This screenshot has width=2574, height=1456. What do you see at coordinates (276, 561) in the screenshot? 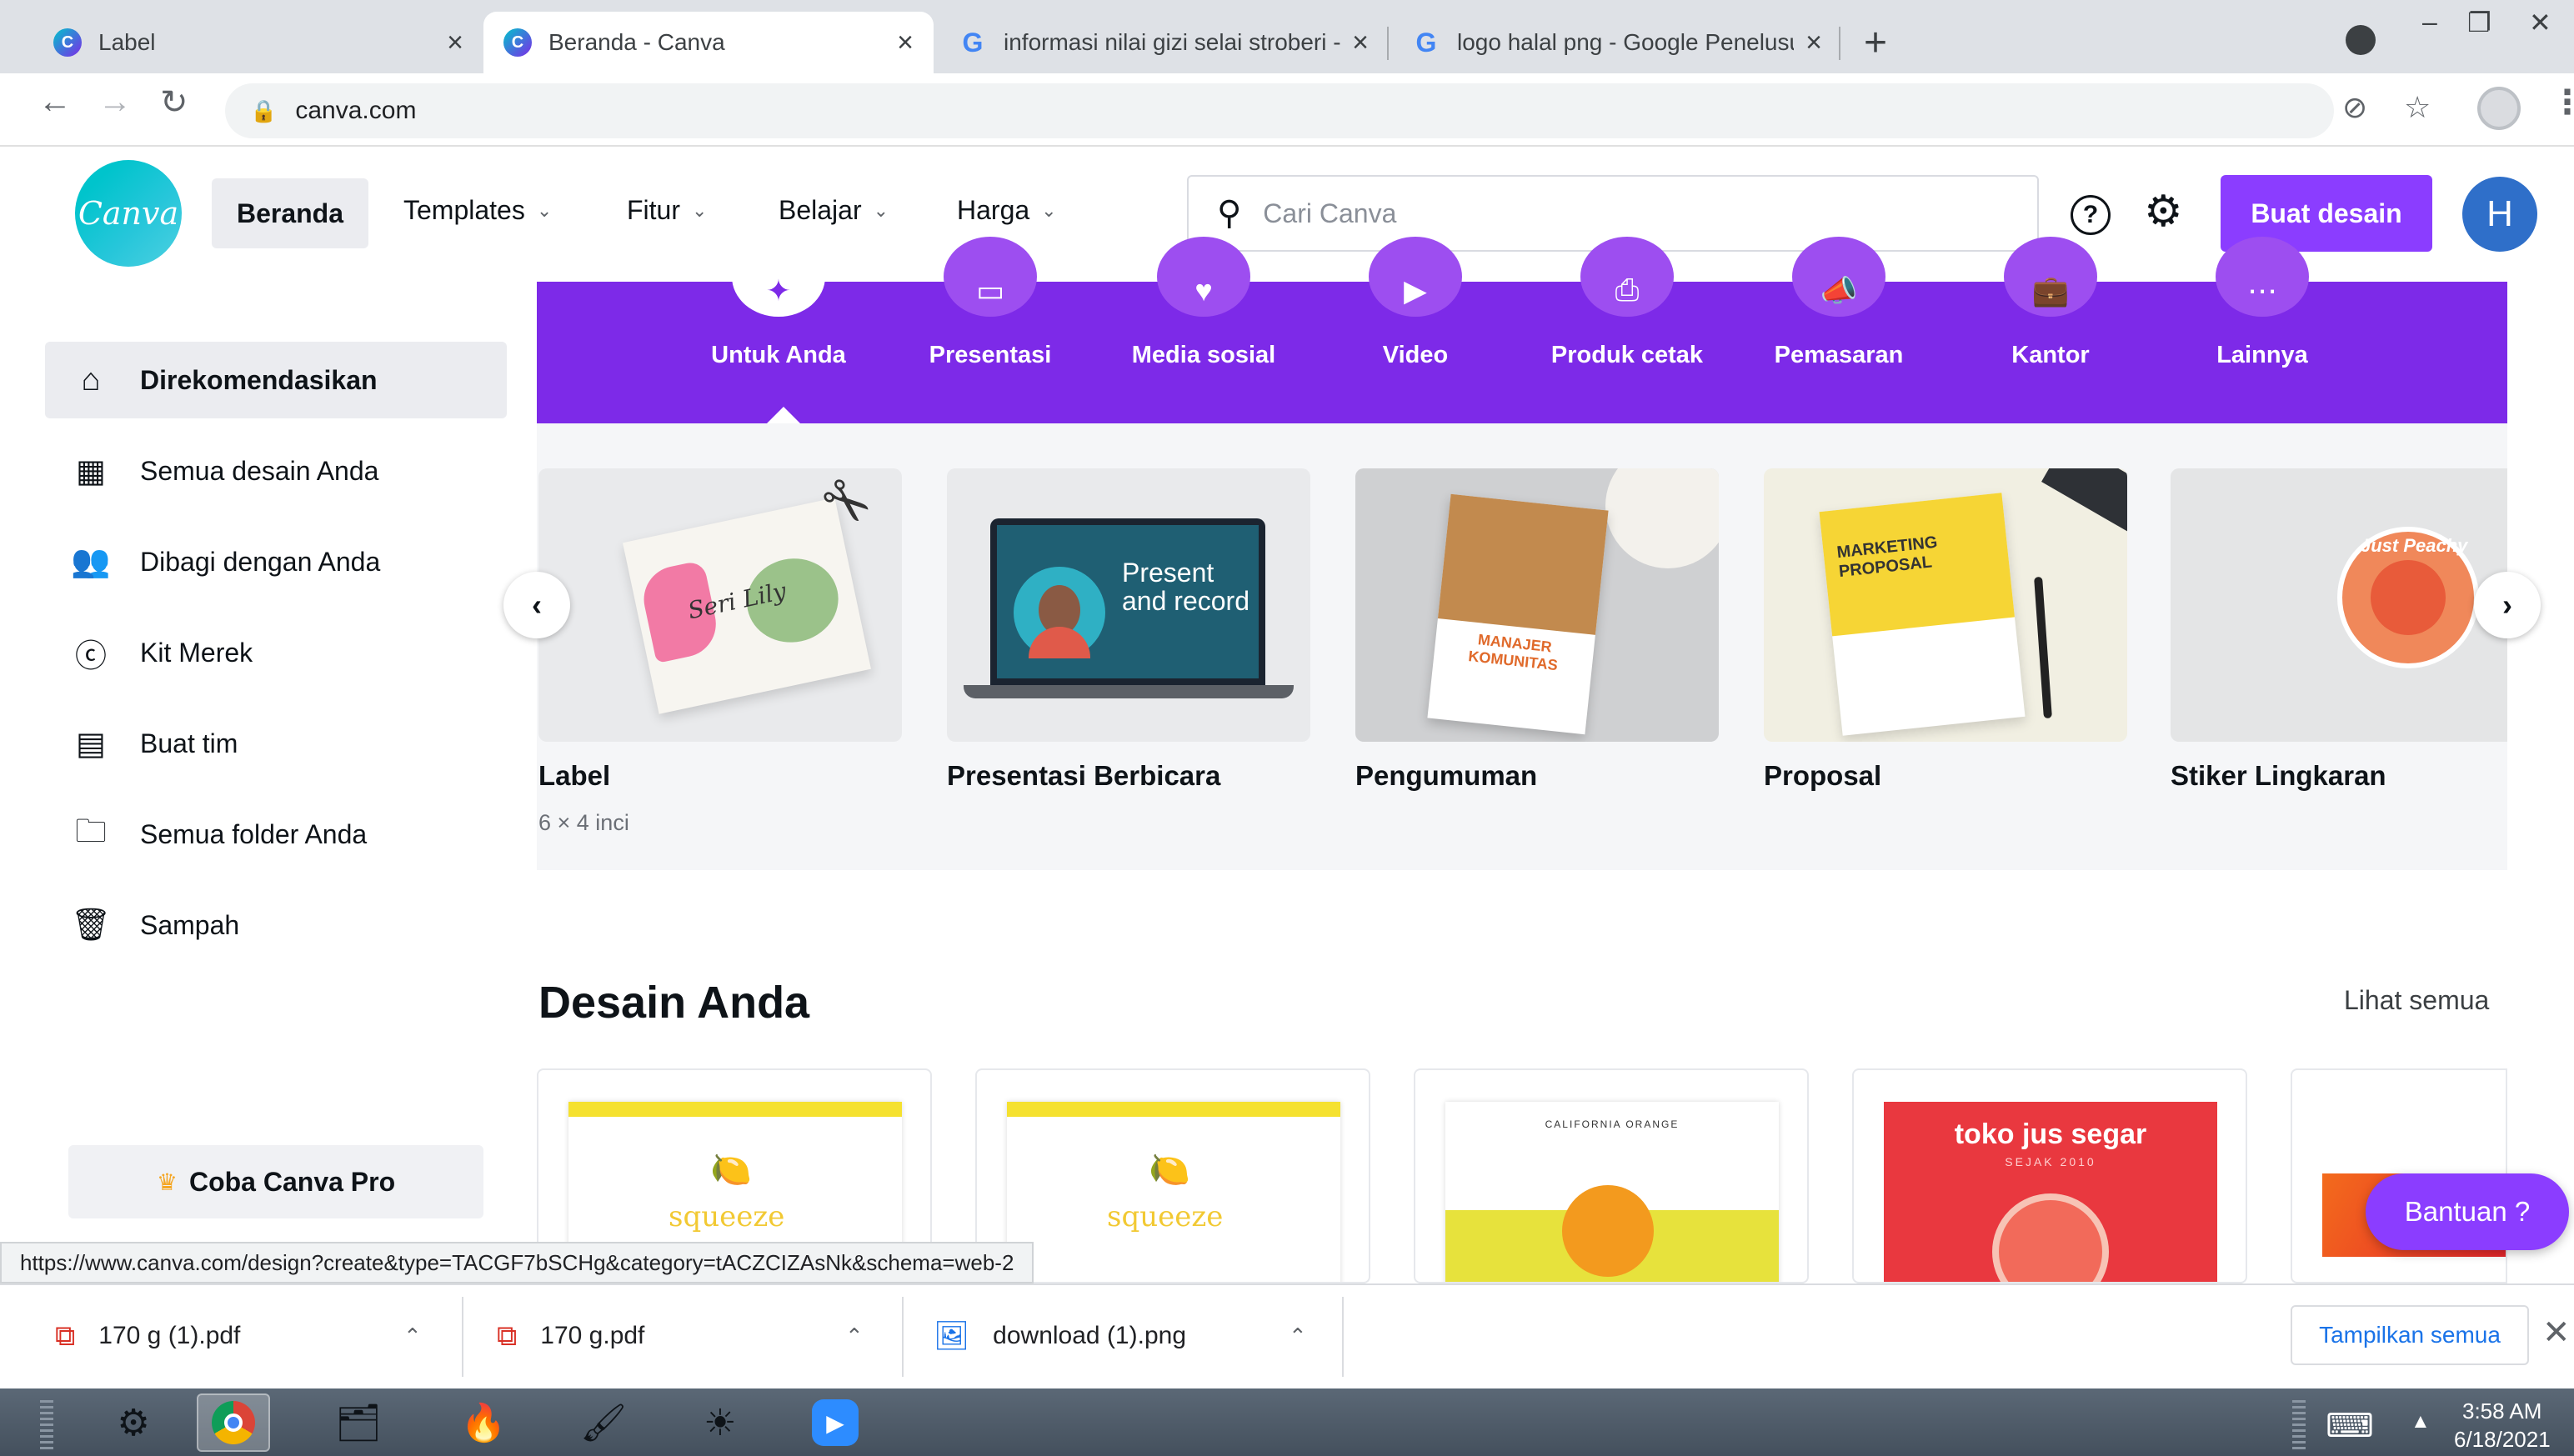
I see `sidebar-item-shared: 👥 Dibagi dengan Anda` at bounding box center [276, 561].